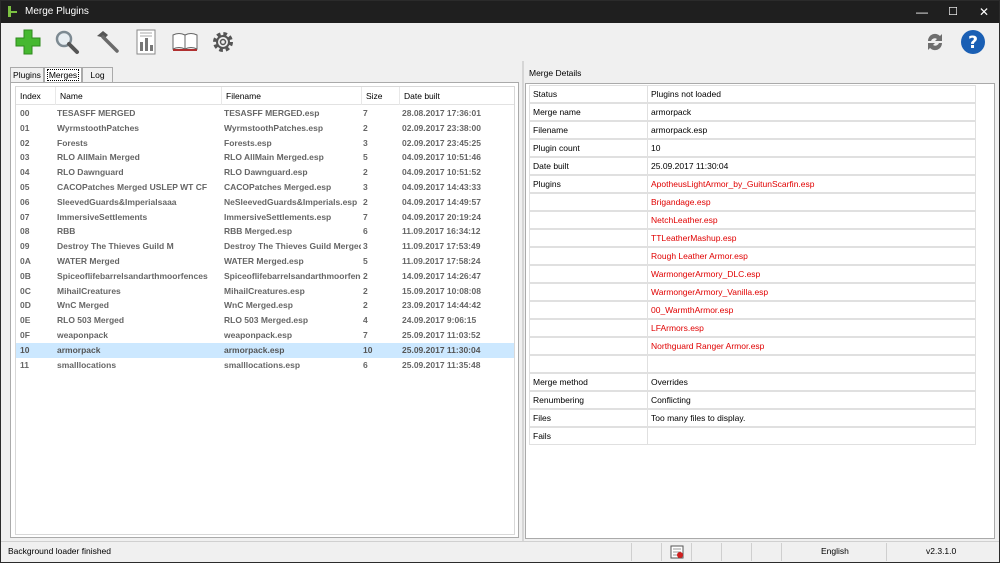  Describe the element at coordinates (89, 290) in the screenshot. I see `row-name: MihailCreatures` at that location.